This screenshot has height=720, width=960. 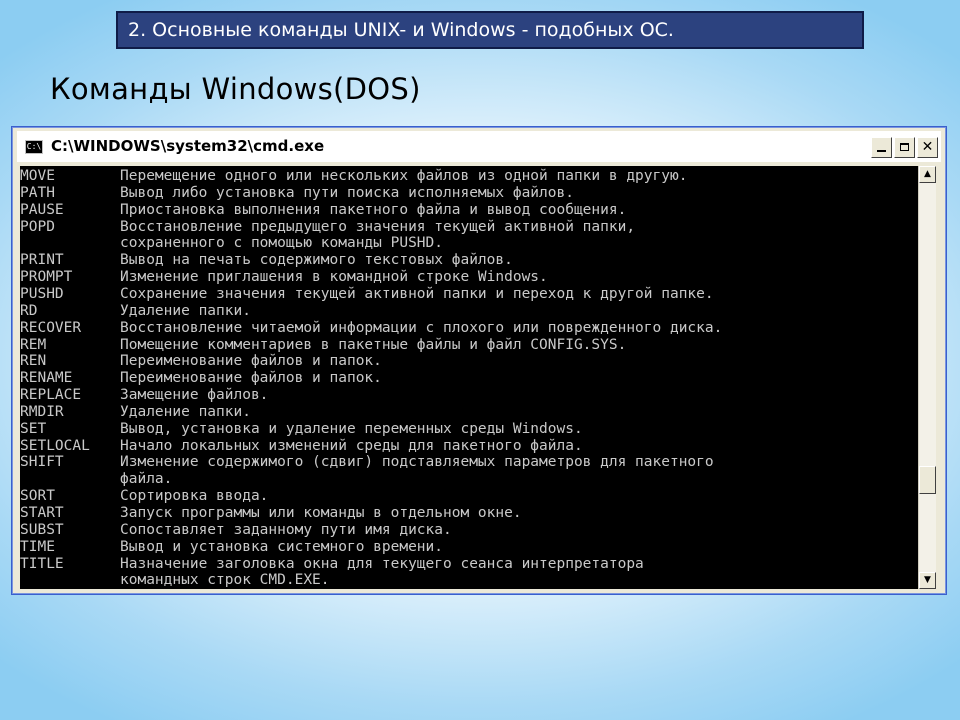 What do you see at coordinates (927, 480) in the screenshot?
I see `scroll-thumb` at bounding box center [927, 480].